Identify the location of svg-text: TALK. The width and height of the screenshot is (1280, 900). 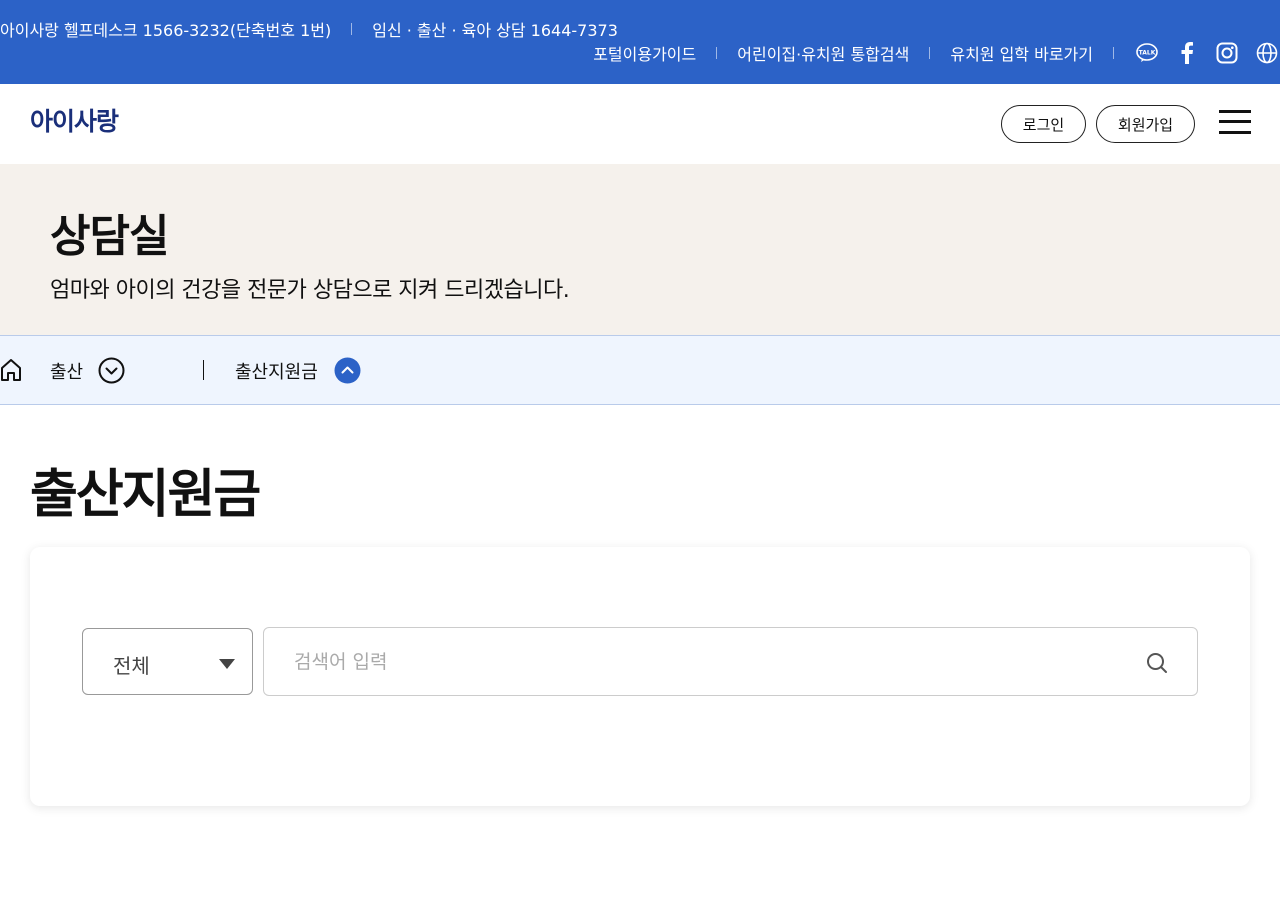
(1147, 53).